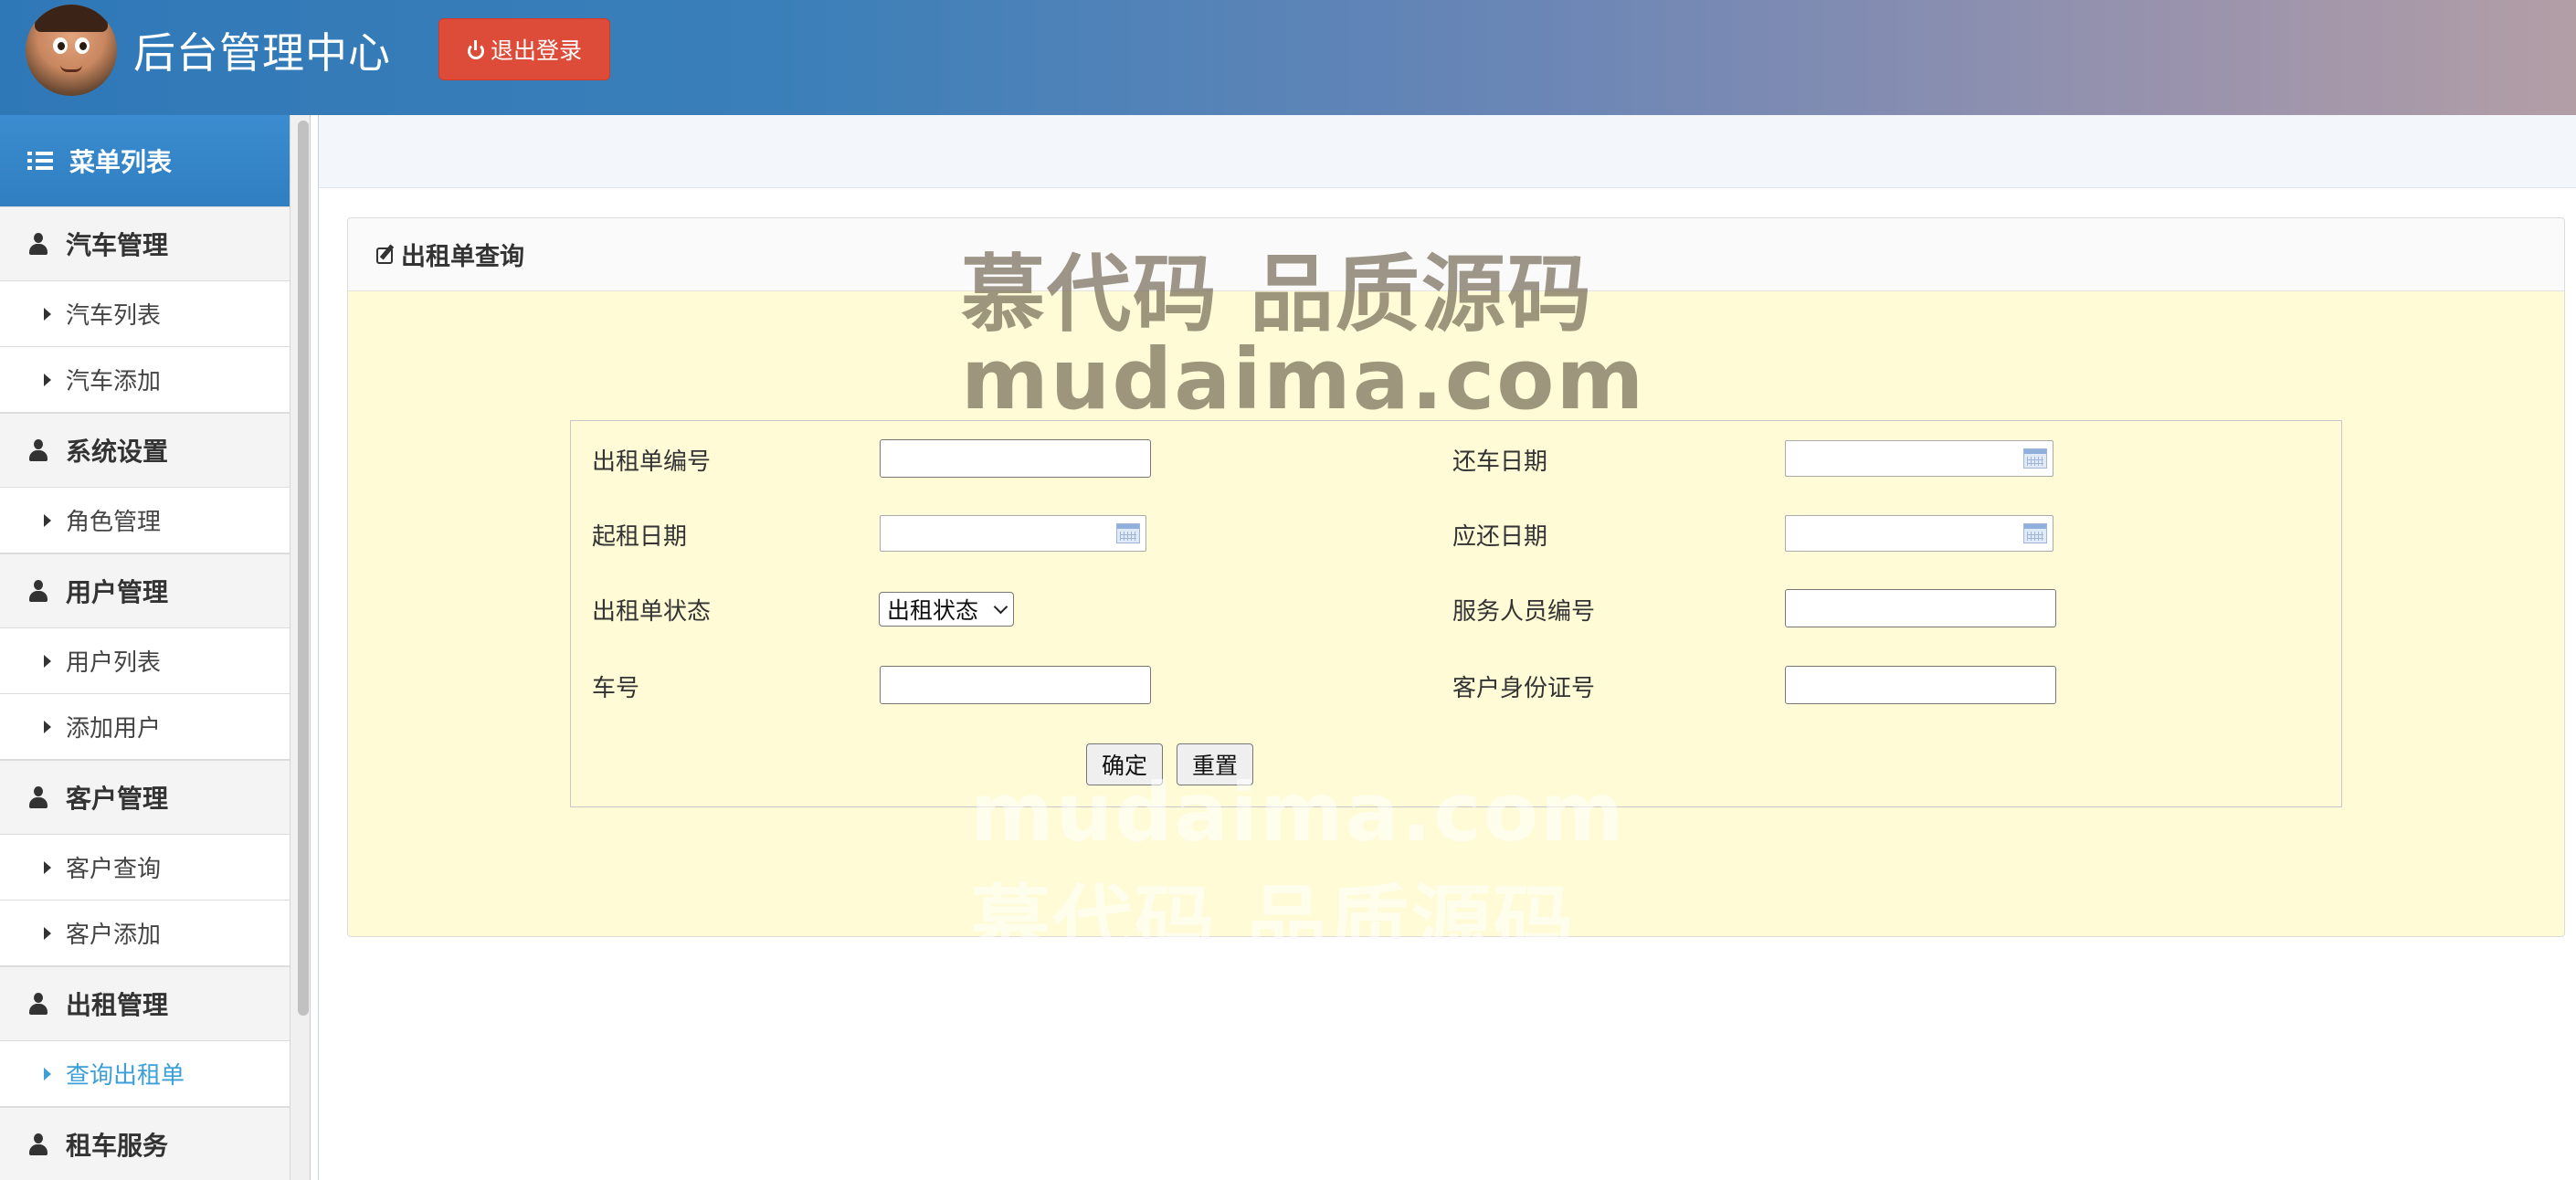  I want to click on sidebar-item-car-add: 汽车添加, so click(145, 380).